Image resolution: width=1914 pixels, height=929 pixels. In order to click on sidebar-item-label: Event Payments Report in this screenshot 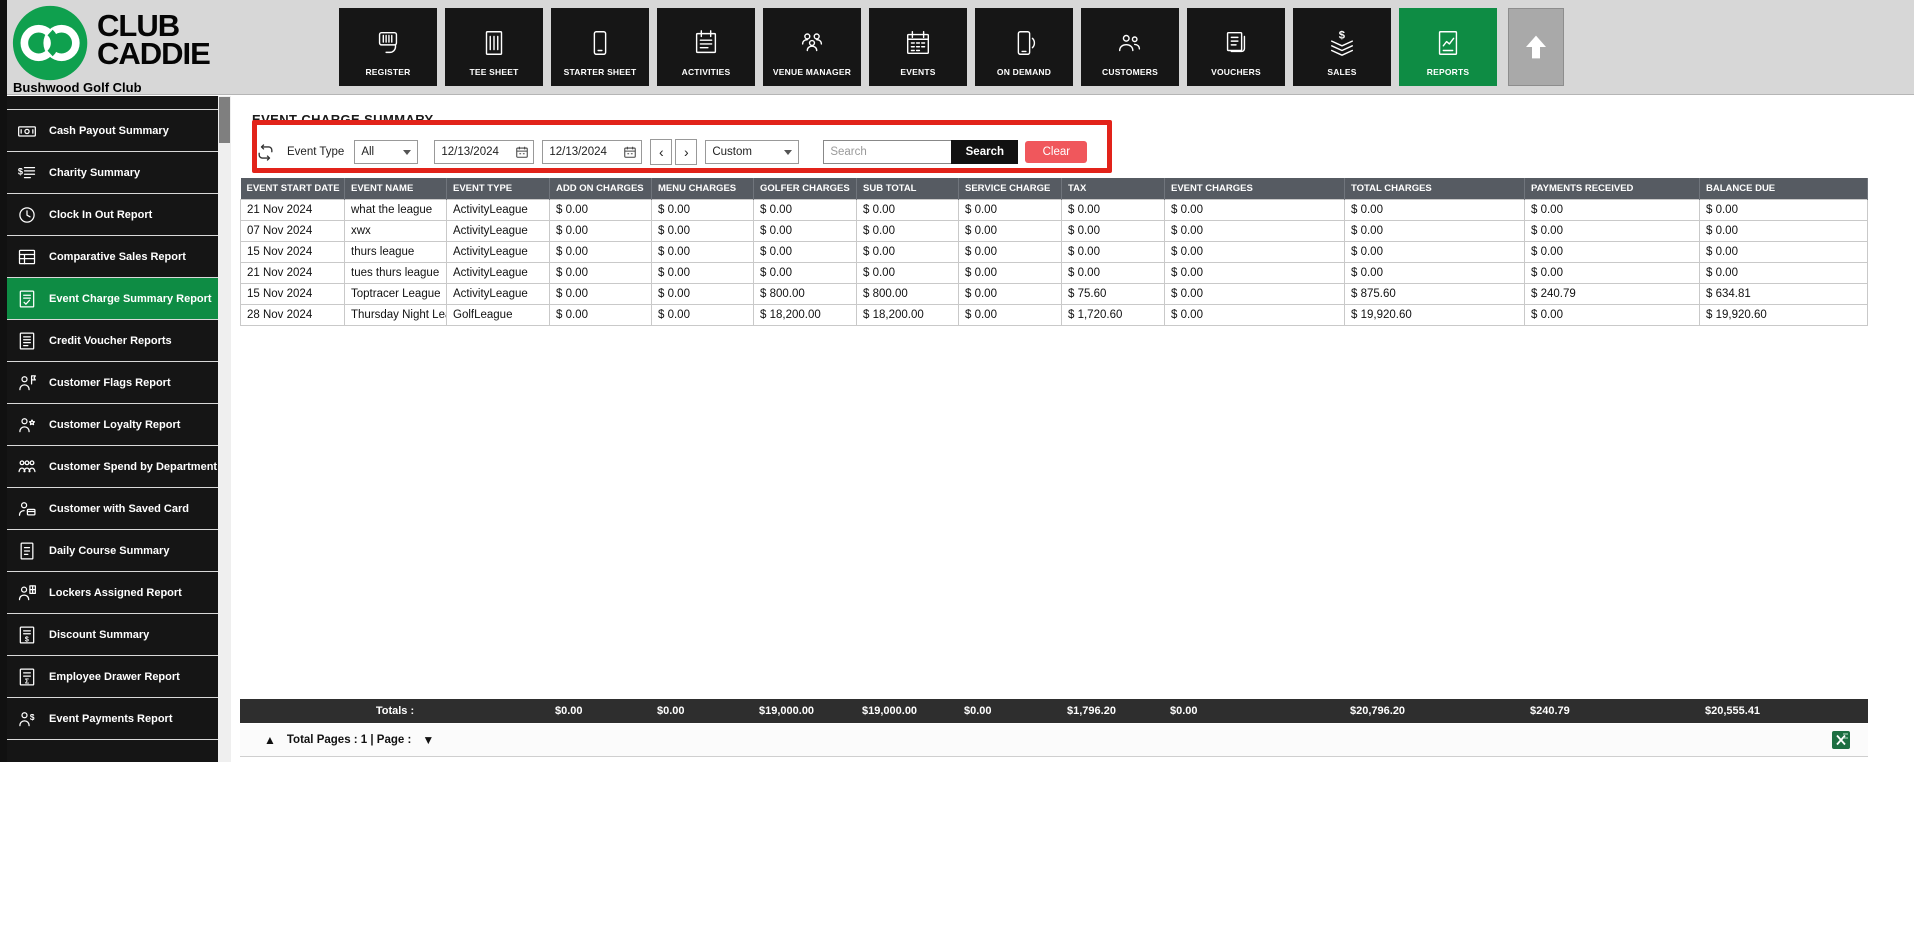, I will do `click(111, 718)`.